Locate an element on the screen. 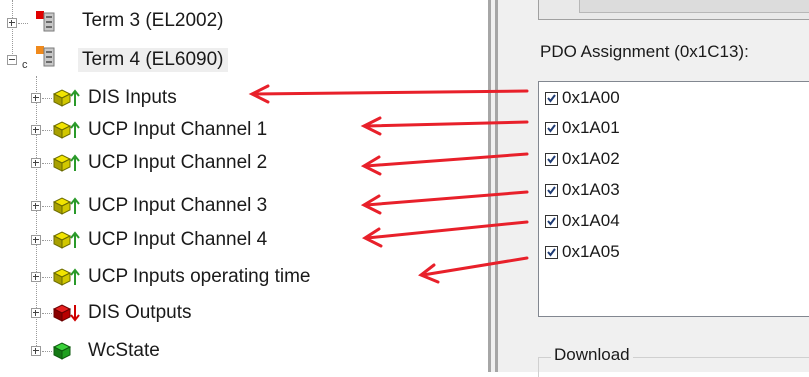 This screenshot has height=377, width=809. tree-node-ucp-input-1: UCP Input Channel 1 is located at coordinates (177, 130).